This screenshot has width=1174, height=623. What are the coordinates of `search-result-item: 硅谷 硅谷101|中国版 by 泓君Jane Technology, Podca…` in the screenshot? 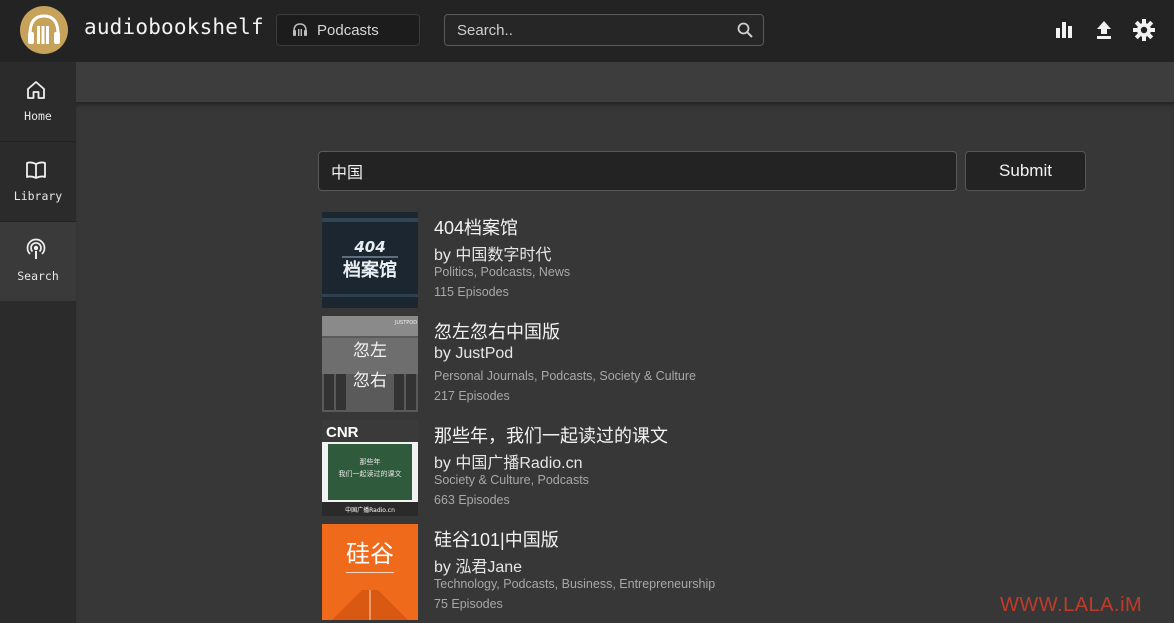 It's located at (712, 572).